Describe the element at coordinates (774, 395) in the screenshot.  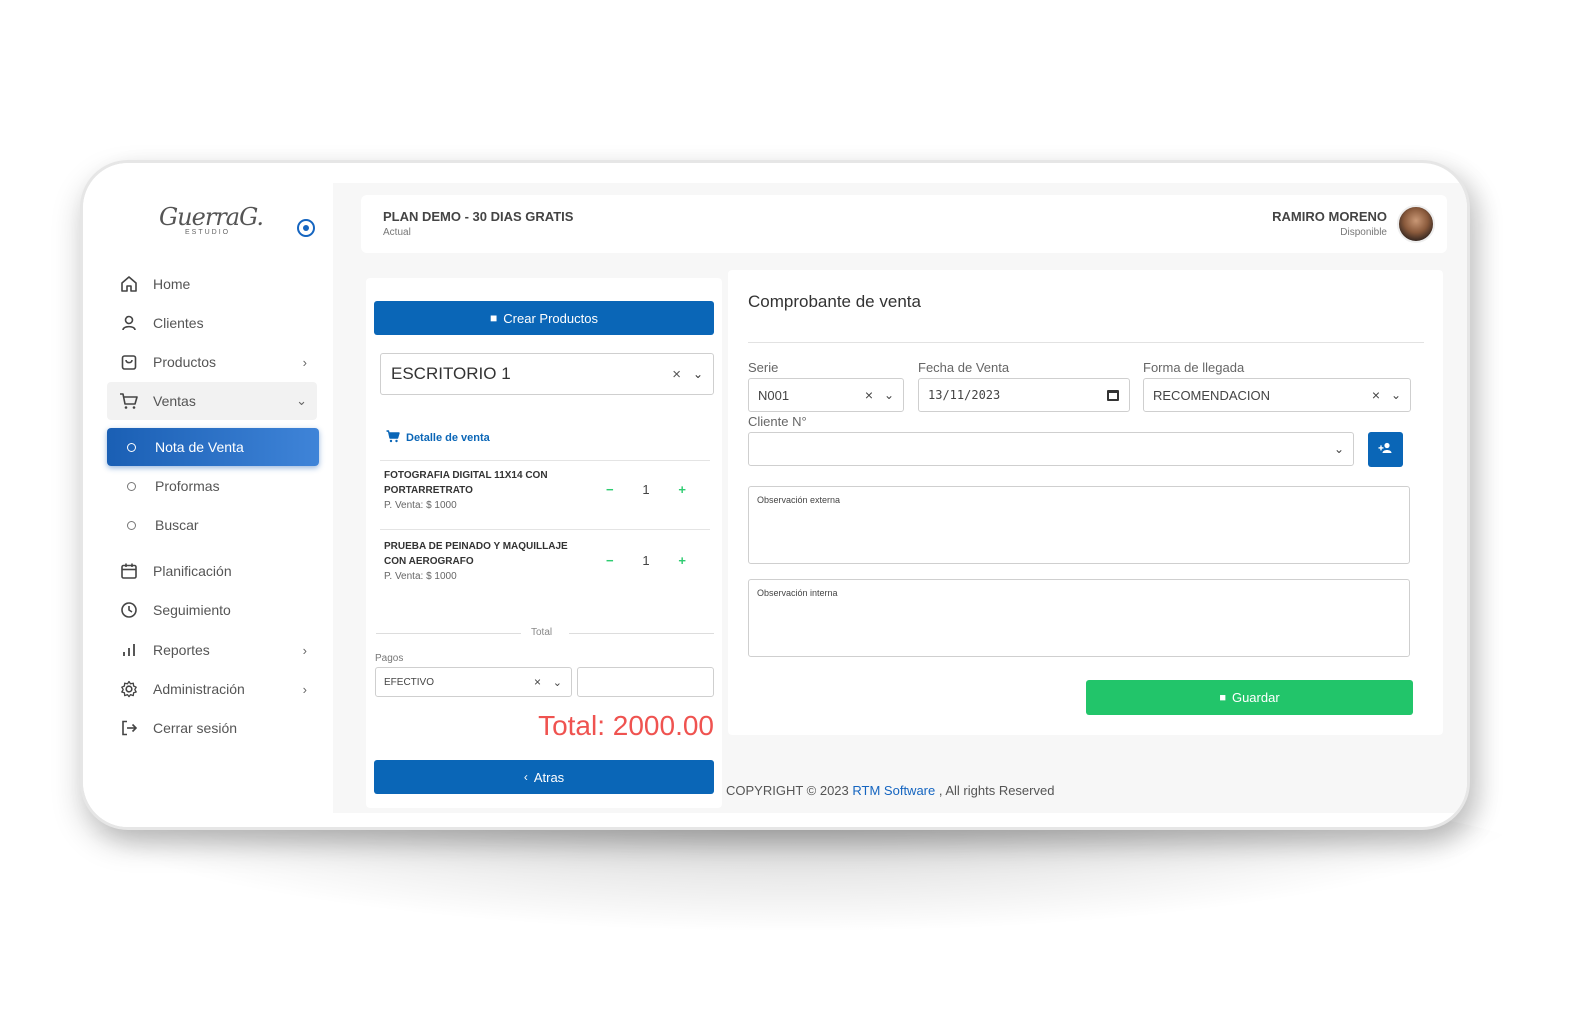
I see `serie-value: N001` at that location.